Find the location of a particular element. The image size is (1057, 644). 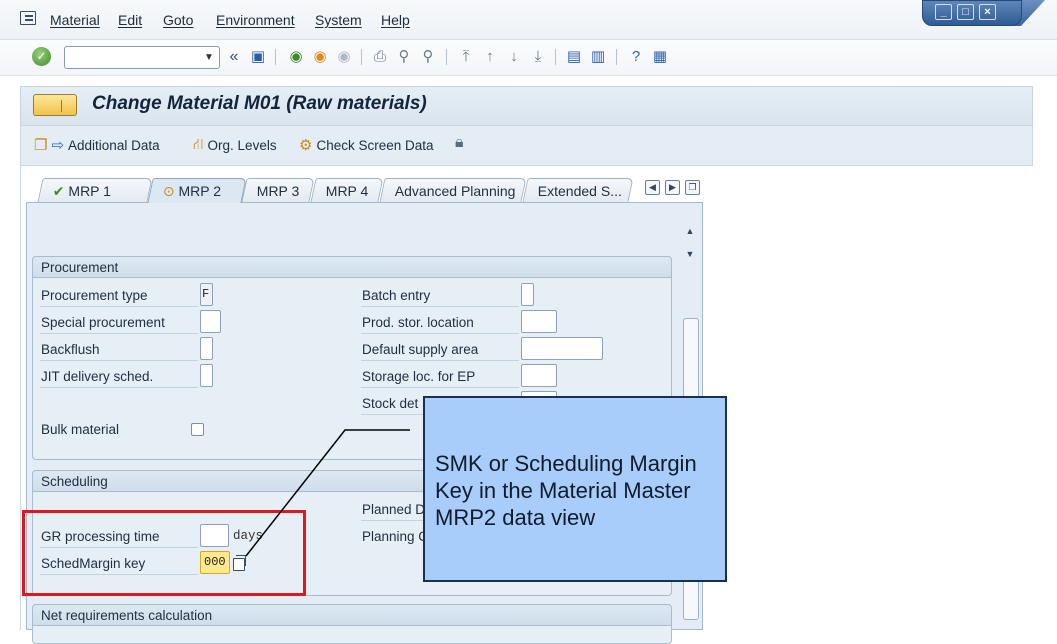

net-requirements-header: Net requirements calculation is located at coordinates (352, 615).